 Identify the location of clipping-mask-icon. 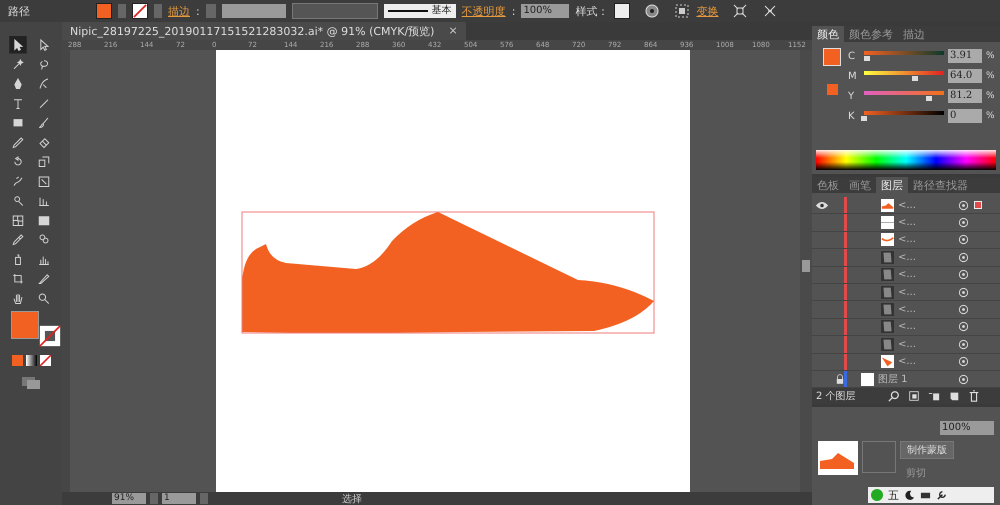
(914, 396).